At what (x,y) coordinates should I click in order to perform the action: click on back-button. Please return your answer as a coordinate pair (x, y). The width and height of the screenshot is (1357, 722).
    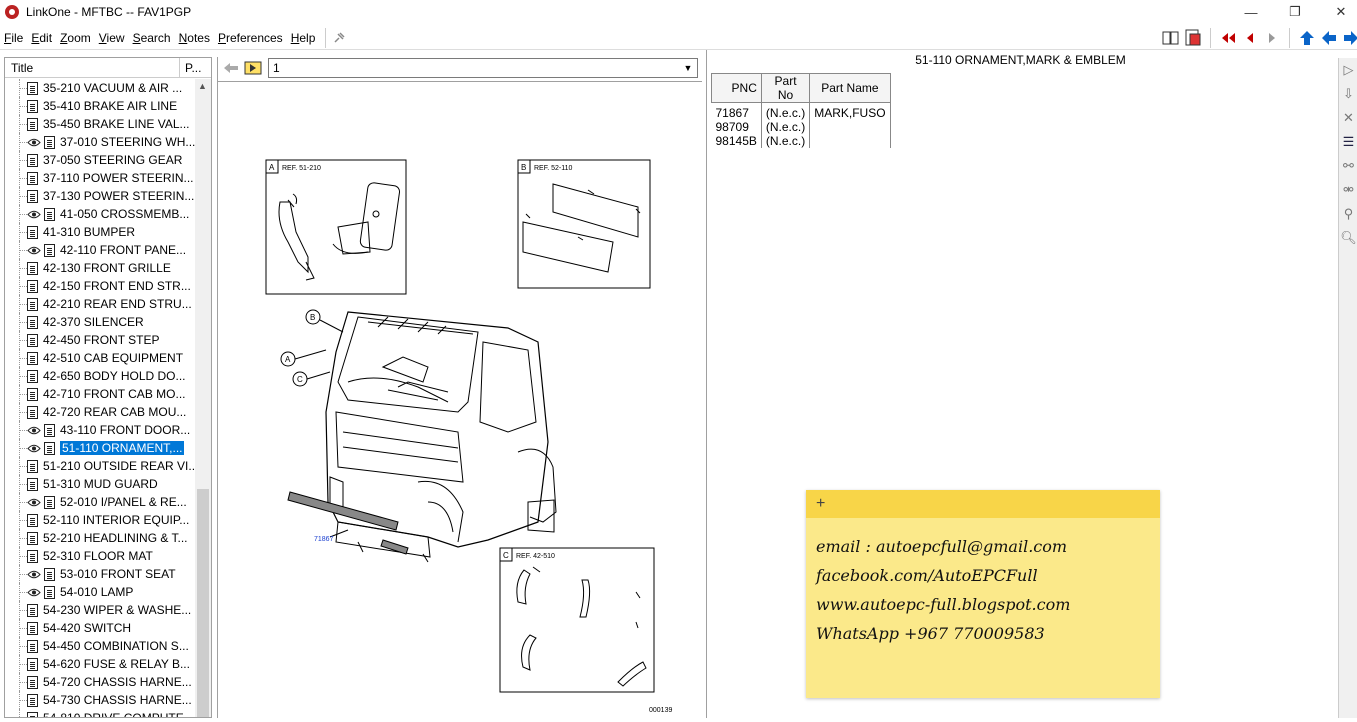
    Looking at the image, I should click on (1329, 38).